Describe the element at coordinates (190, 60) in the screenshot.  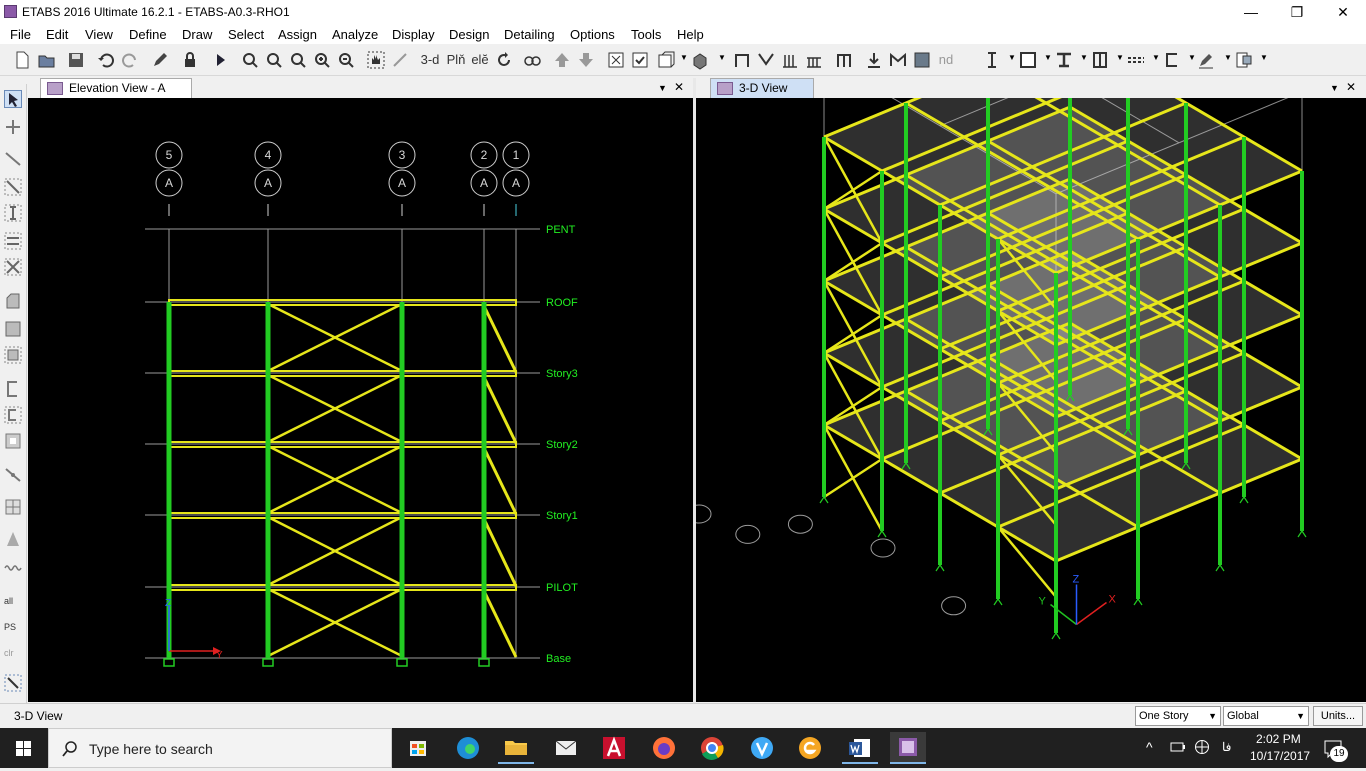
I see `lock-icon` at that location.